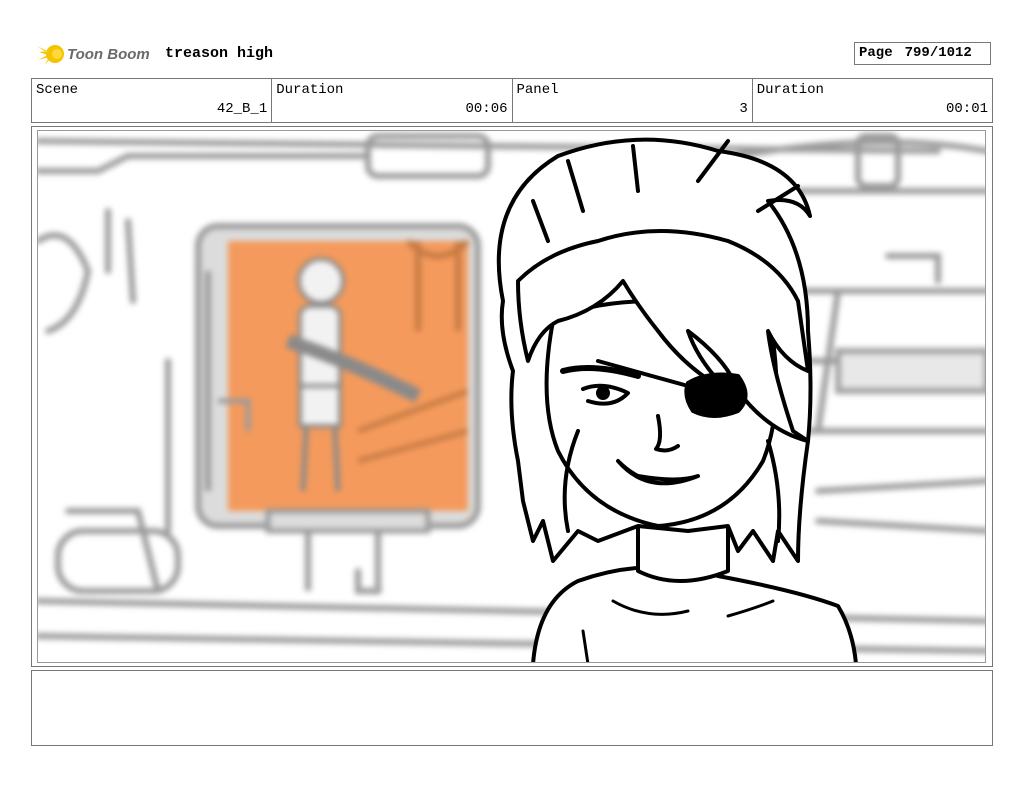 This screenshot has height=793, width=1024. I want to click on panel-duration-value: 00:01, so click(966, 109).